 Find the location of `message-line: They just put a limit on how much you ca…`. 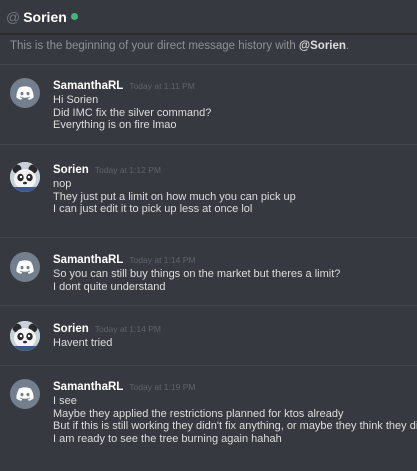

message-line: They just put a limit on how much you ca… is located at coordinates (174, 196).